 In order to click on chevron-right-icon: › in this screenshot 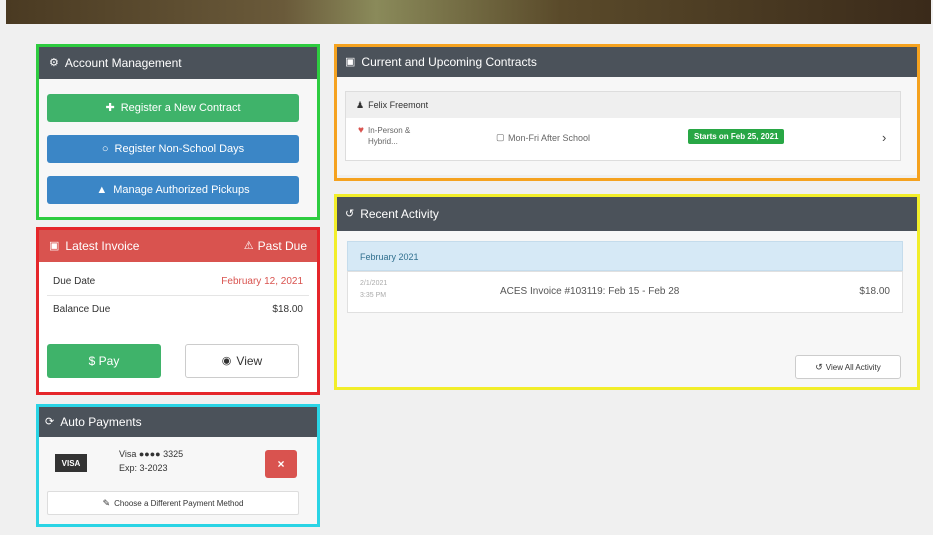, I will do `click(884, 137)`.